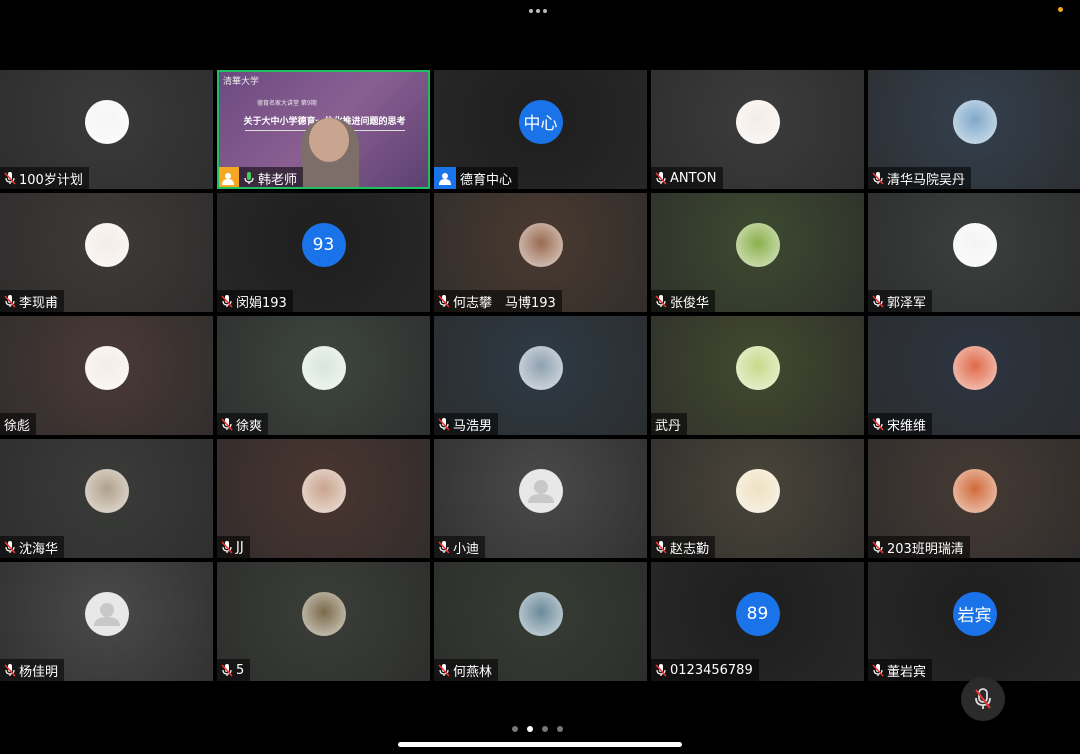  What do you see at coordinates (974, 498) in the screenshot?
I see `participant-tile: 203班明瑞清` at bounding box center [974, 498].